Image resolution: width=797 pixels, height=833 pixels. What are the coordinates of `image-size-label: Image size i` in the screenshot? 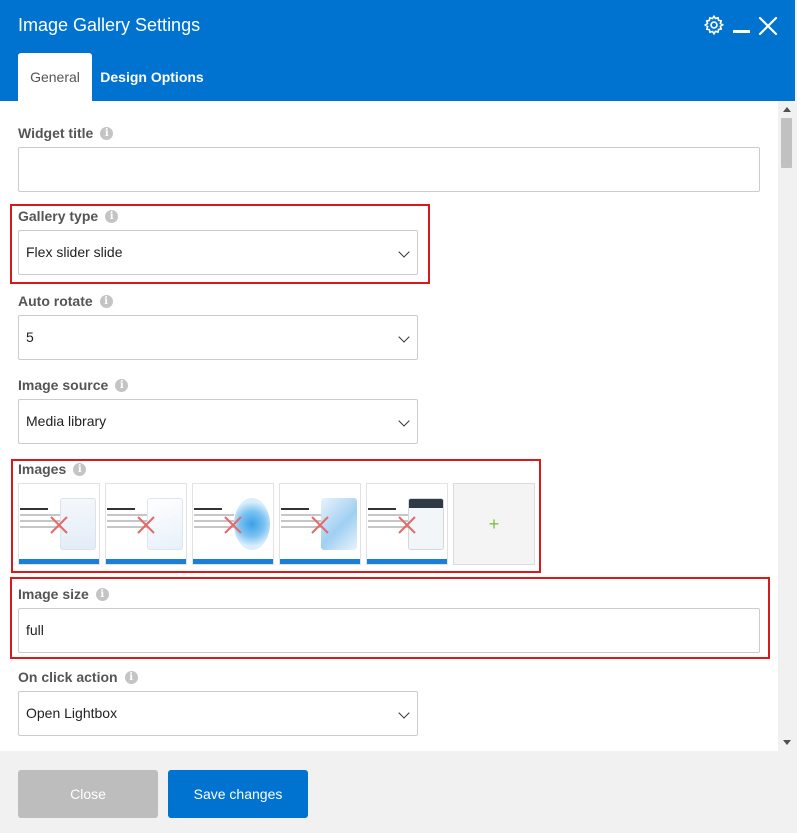 It's located at (63, 594).